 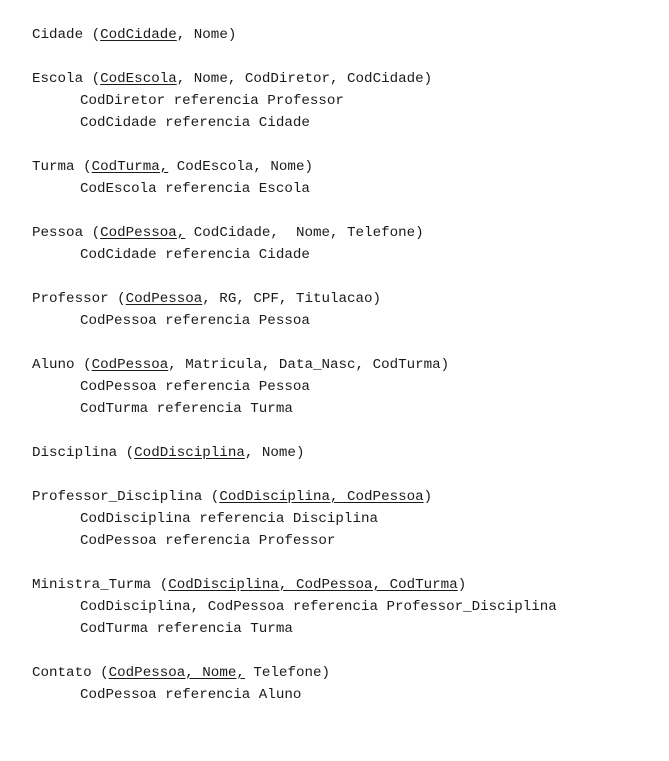 What do you see at coordinates (70, 299) in the screenshot?
I see `relation-name: Professor` at bounding box center [70, 299].